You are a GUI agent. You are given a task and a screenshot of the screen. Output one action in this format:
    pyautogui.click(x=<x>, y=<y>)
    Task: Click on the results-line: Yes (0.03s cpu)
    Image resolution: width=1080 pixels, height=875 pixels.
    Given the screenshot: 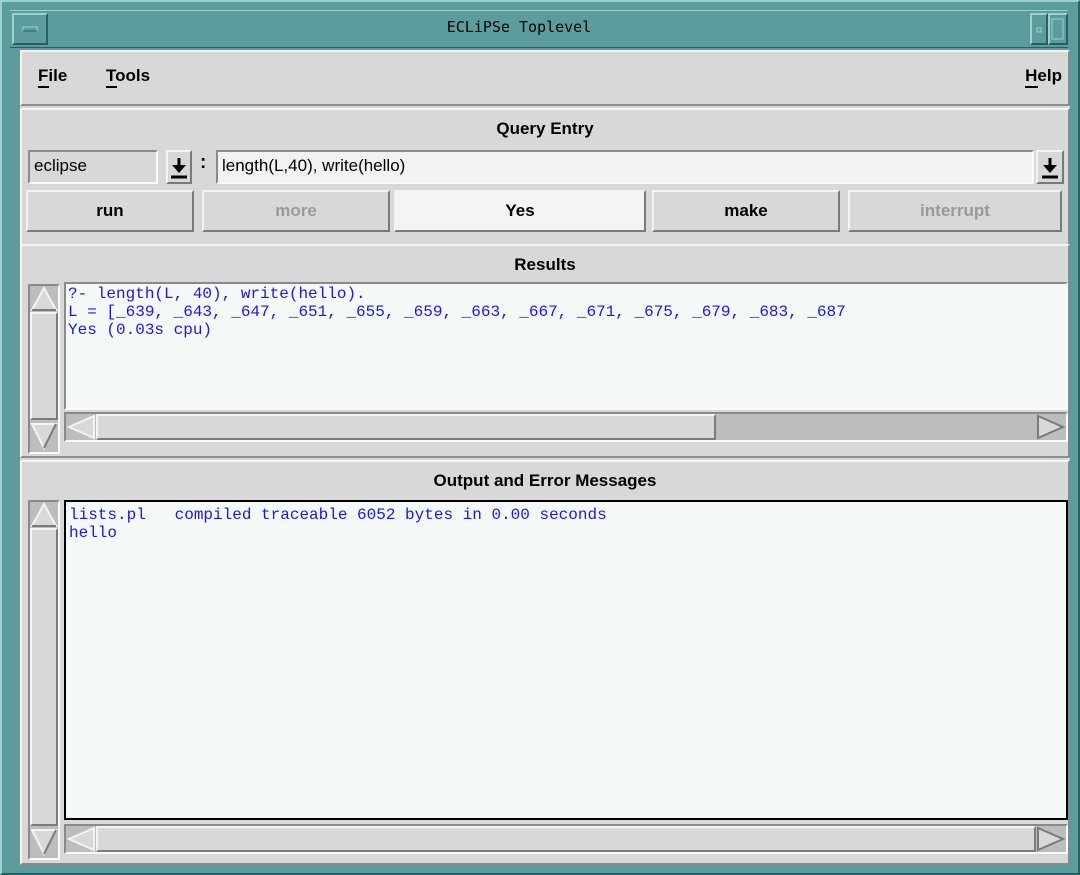 What is the action you would take?
    pyautogui.click(x=140, y=330)
    